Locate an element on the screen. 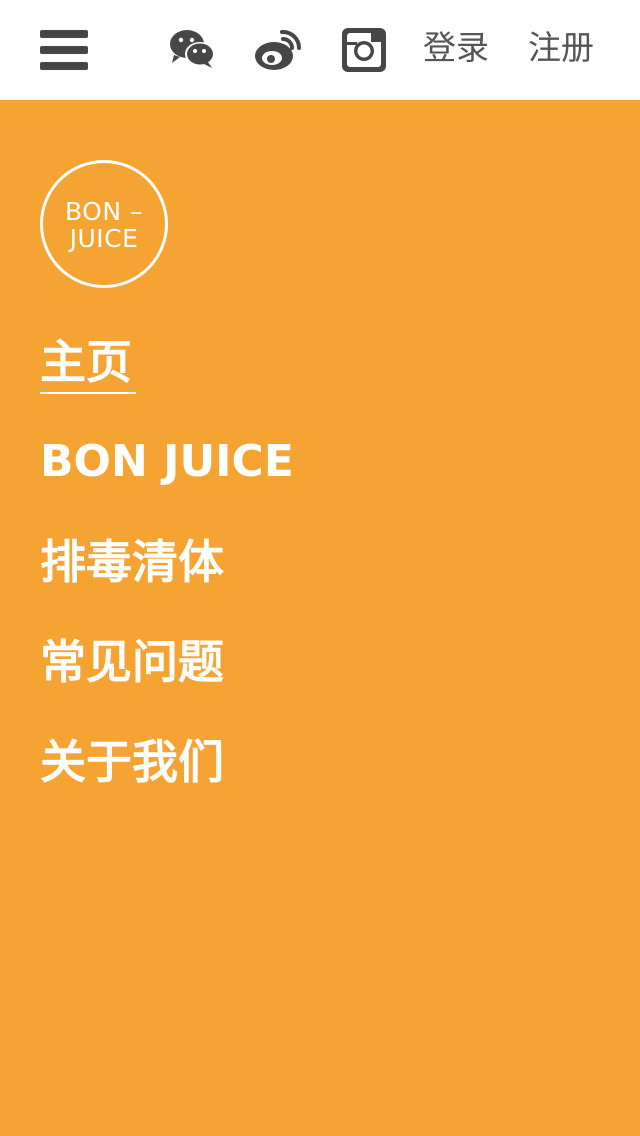 This screenshot has height=1136, width=640. hamburger-line-middle is located at coordinates (64, 50).